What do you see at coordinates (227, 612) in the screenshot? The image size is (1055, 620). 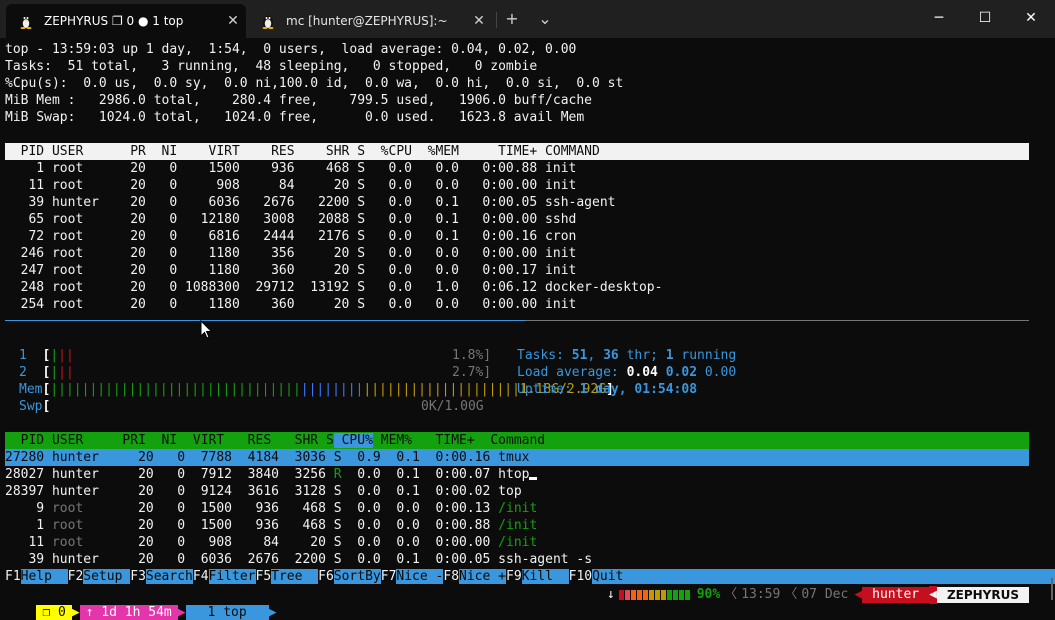 I see `tmux-window-top: 1 top` at bounding box center [227, 612].